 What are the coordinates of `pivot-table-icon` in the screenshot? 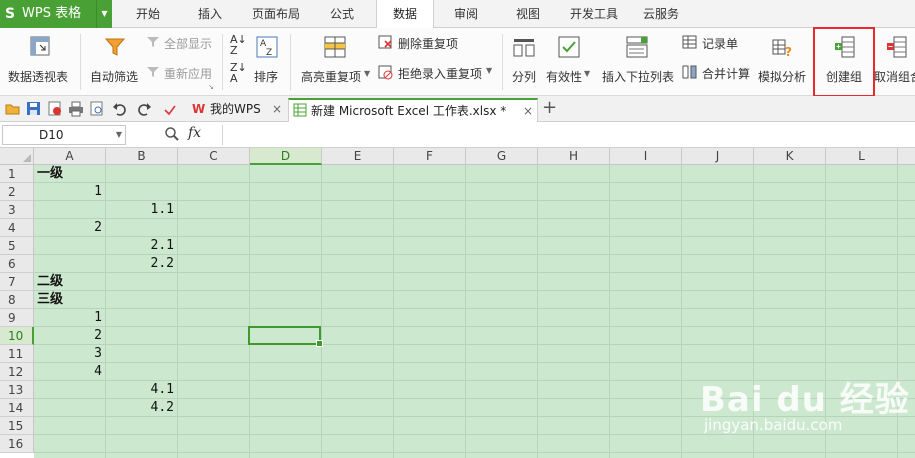 It's located at (40, 46).